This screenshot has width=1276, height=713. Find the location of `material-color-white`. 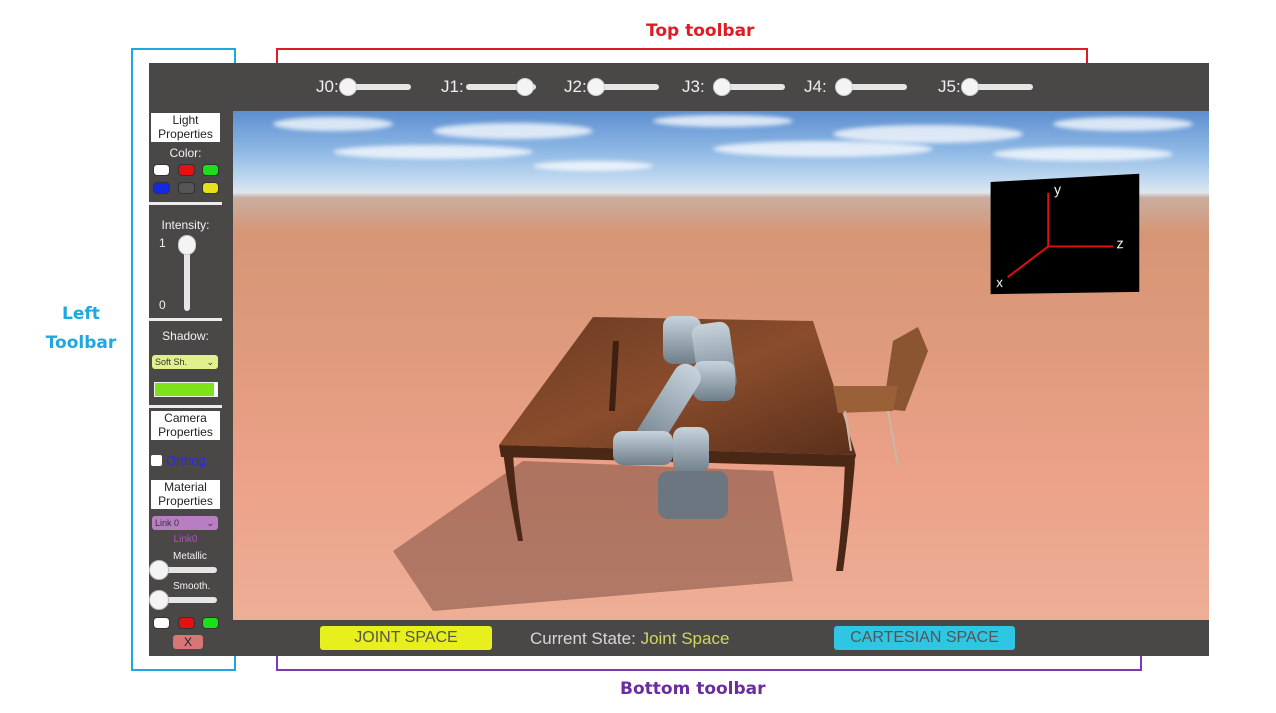

material-color-white is located at coordinates (161, 623).